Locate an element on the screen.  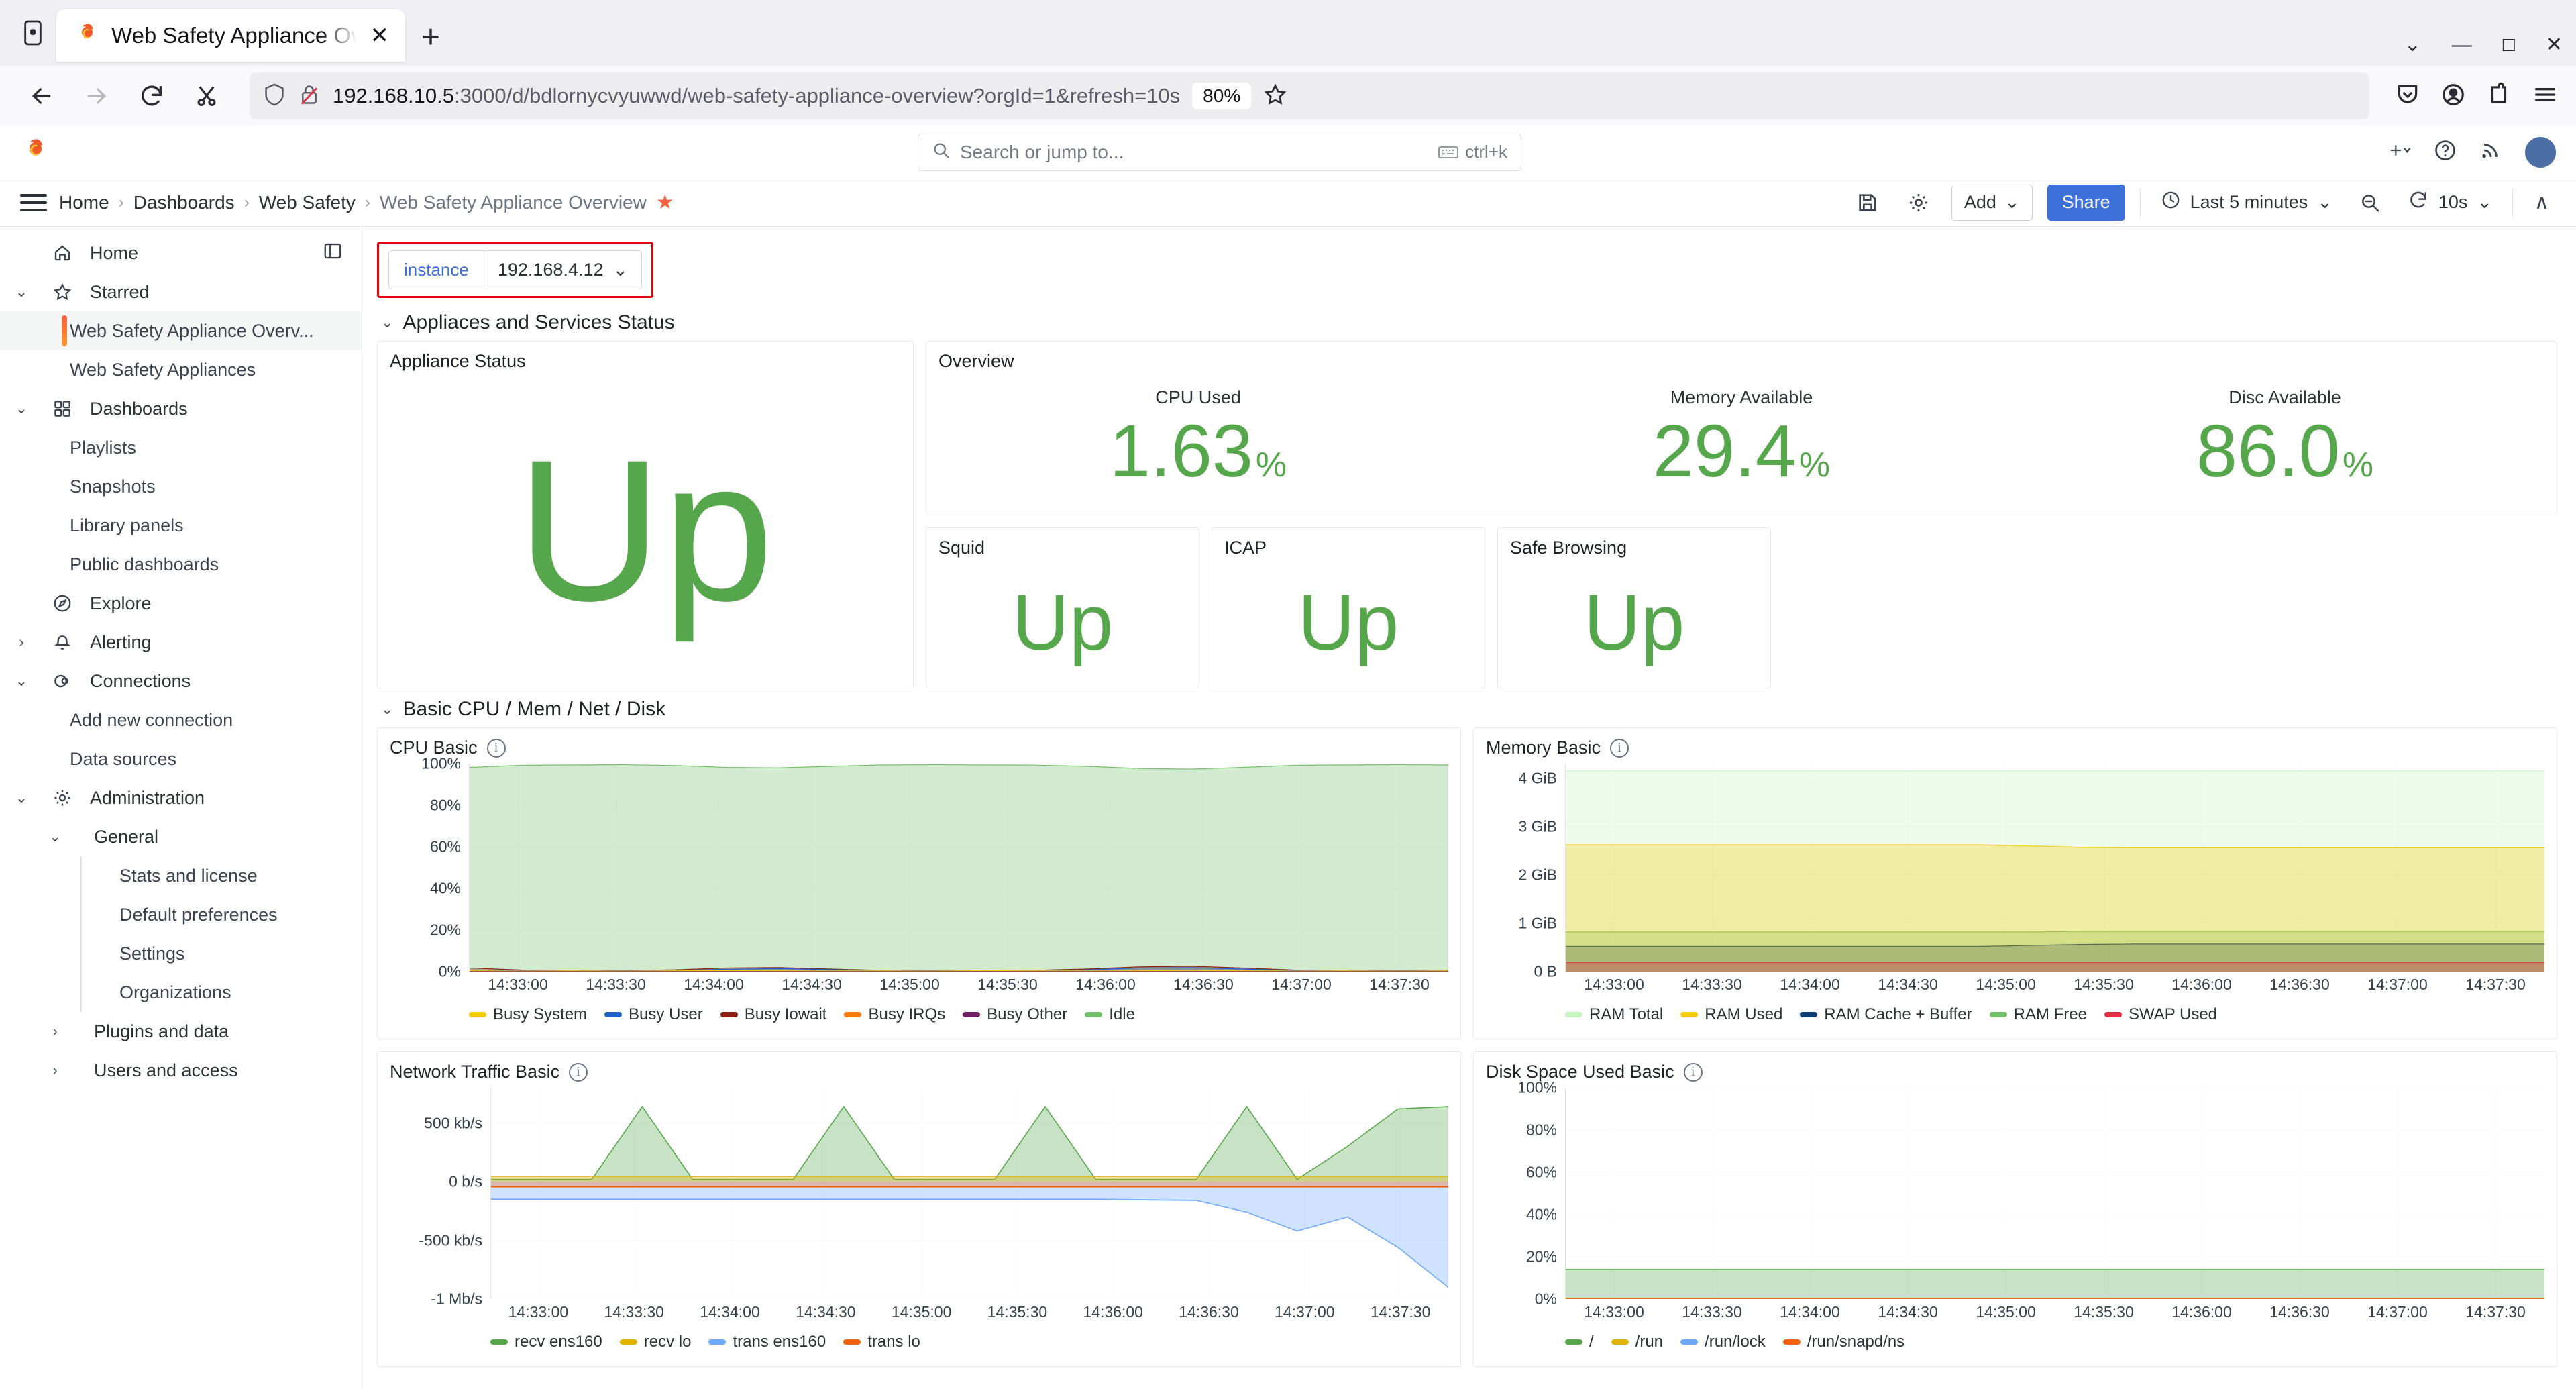
section-header-appliances-and-services-status: ⌄ Appliaces and Services Status is located at coordinates (1467, 322).